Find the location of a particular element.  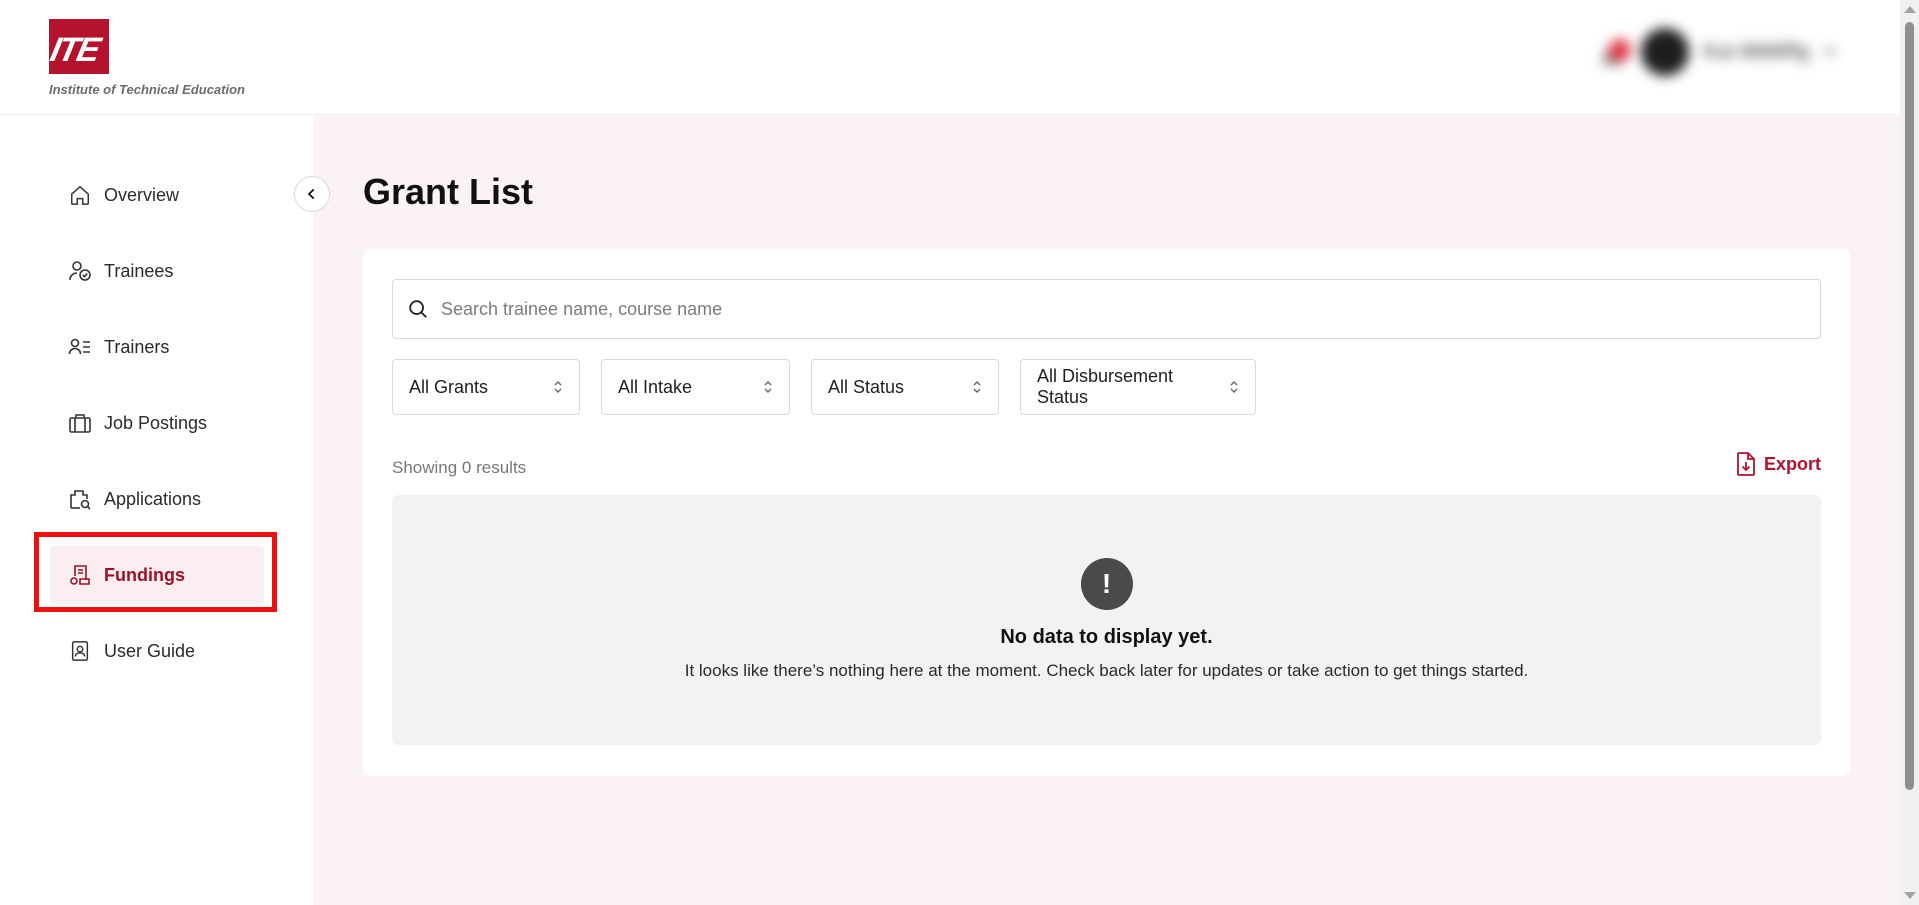

sidebar-item-trainers: Trainers is located at coordinates (157, 347).